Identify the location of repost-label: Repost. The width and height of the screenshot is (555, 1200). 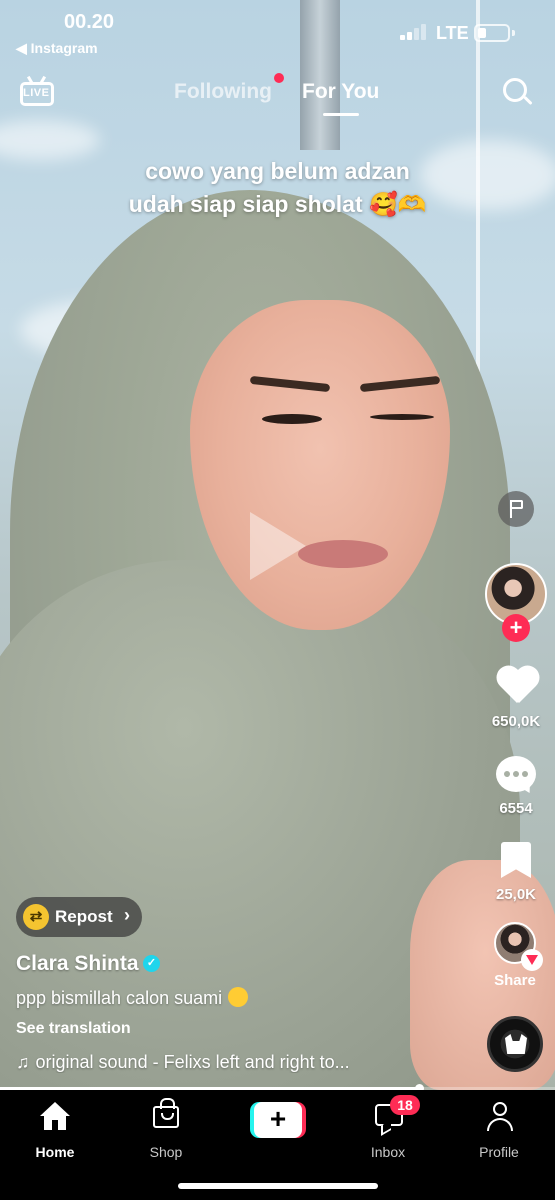
(84, 916).